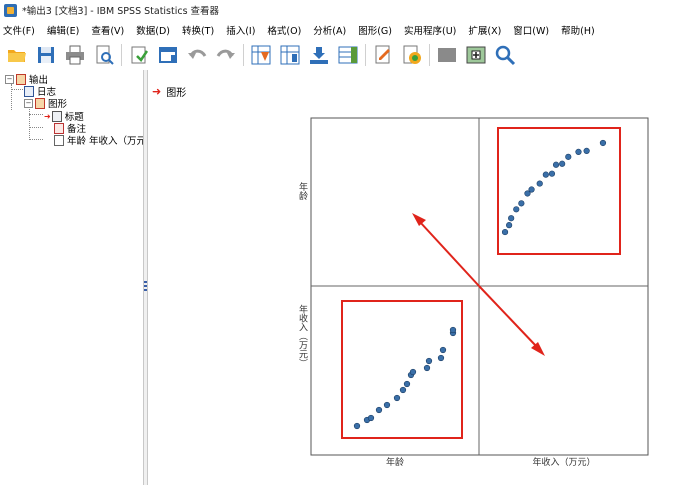 Image resolution: width=680 pixels, height=485 pixels. Describe the element at coordinates (302, 191) in the screenshot. I see `row-label-top: 年龄` at that location.